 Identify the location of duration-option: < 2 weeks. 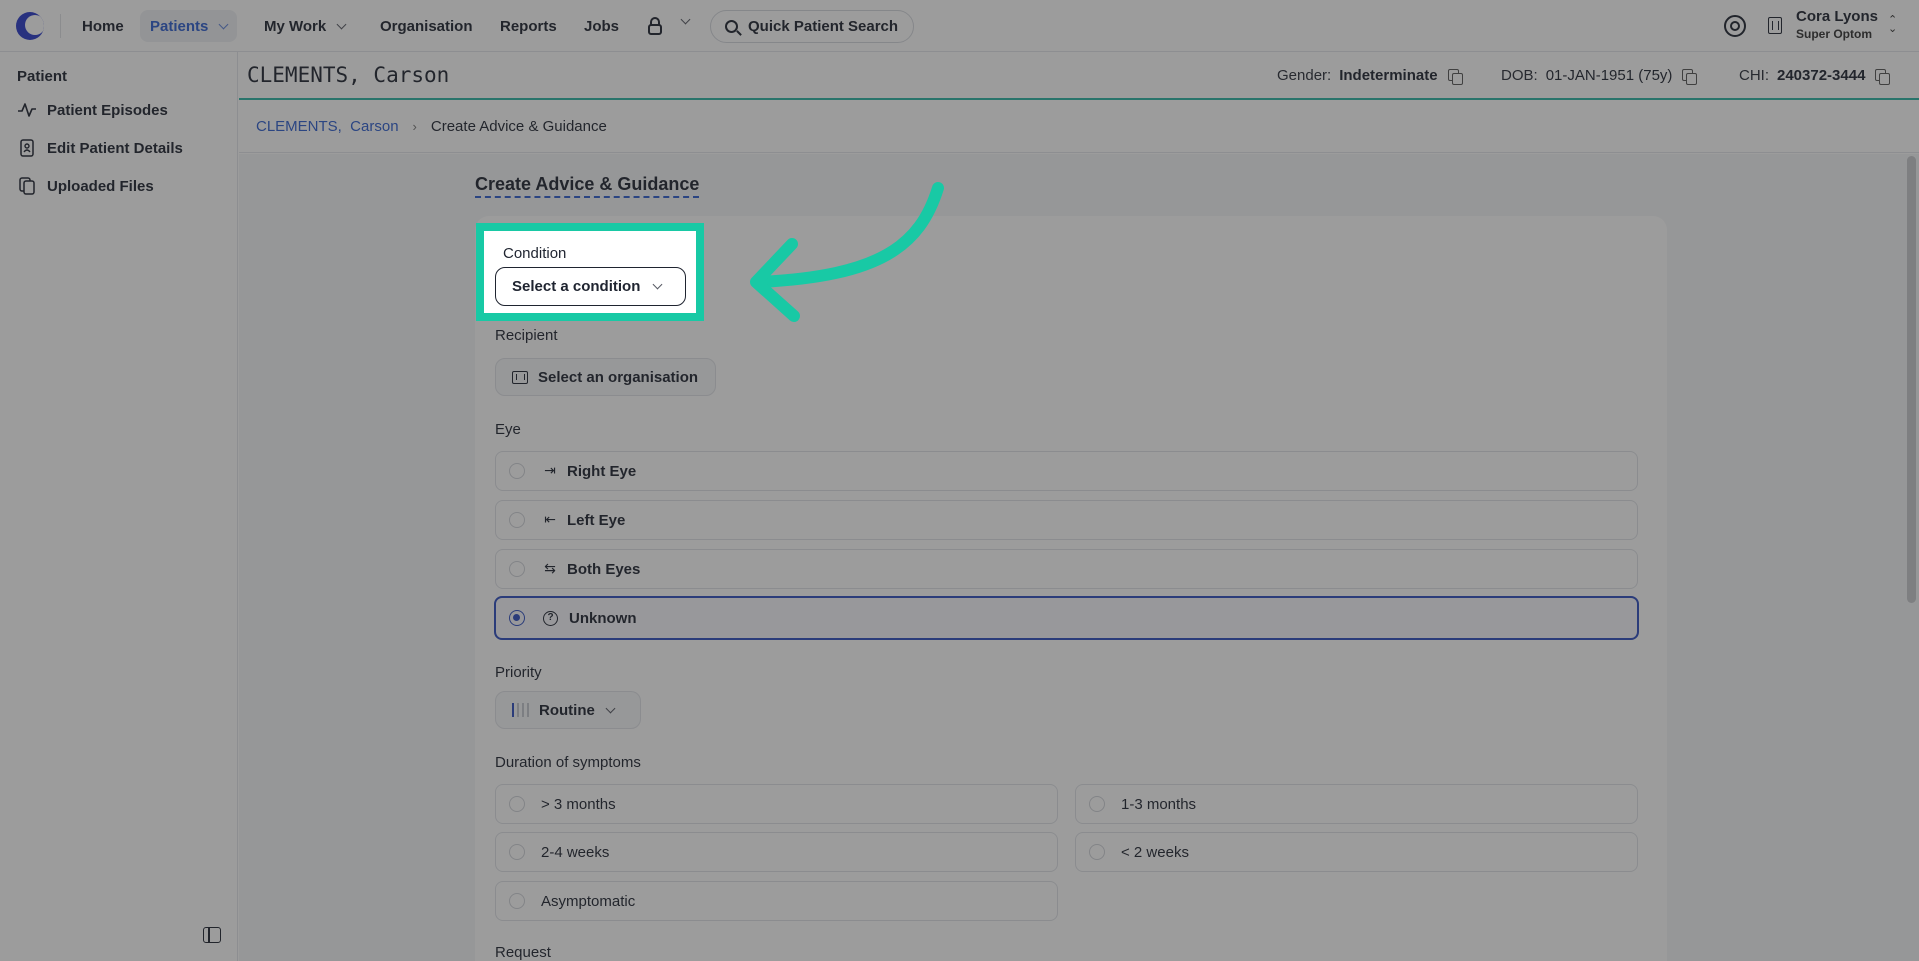
(1356, 852).